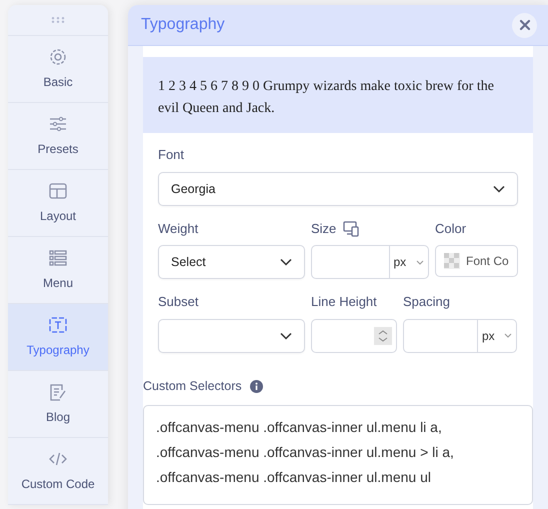 Image resolution: width=548 pixels, height=509 pixels. What do you see at coordinates (323, 229) in the screenshot?
I see `field-label: Size` at bounding box center [323, 229].